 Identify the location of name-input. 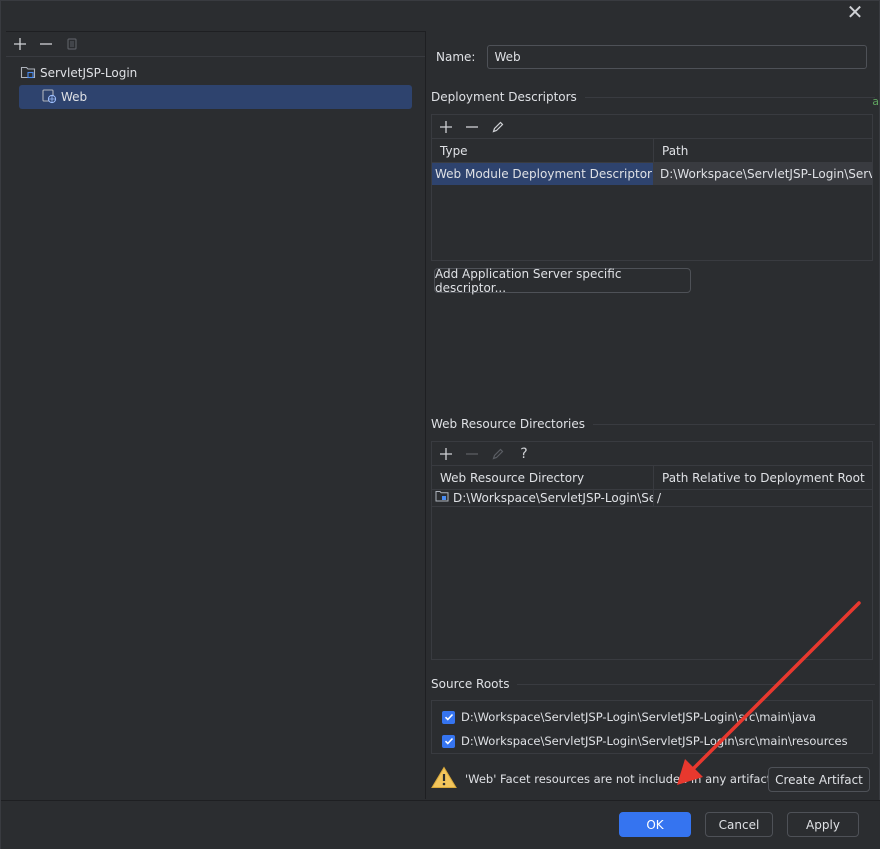
(677, 57).